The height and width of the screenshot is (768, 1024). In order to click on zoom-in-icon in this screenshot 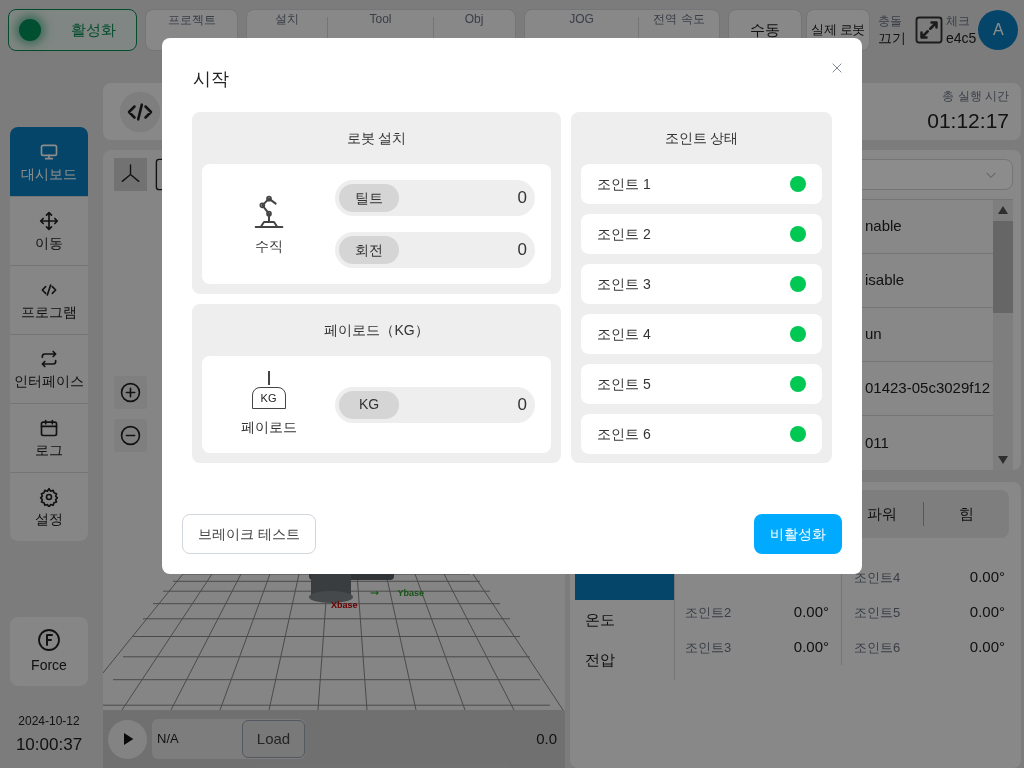, I will do `click(130, 392)`.